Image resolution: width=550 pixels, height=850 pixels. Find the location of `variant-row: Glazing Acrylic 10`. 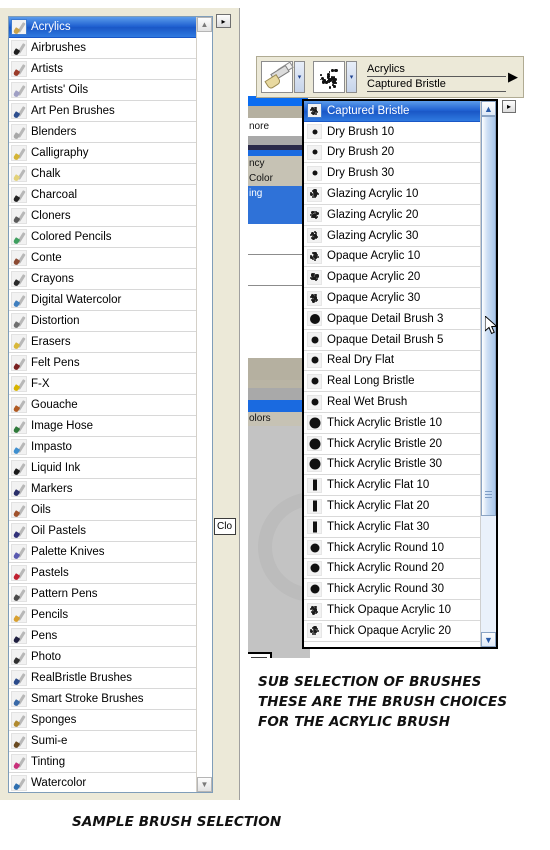

variant-row: Glazing Acrylic 10 is located at coordinates (393, 194).